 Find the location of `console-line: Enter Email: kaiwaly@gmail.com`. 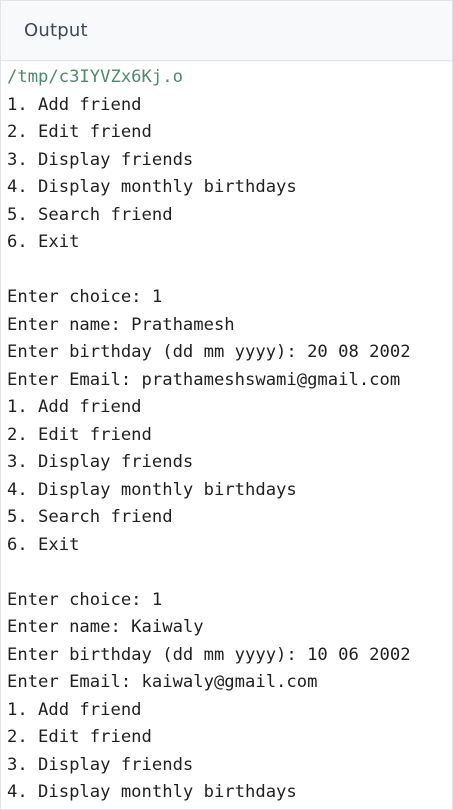

console-line: Enter Email: kaiwaly@gmail.com is located at coordinates (162, 682).